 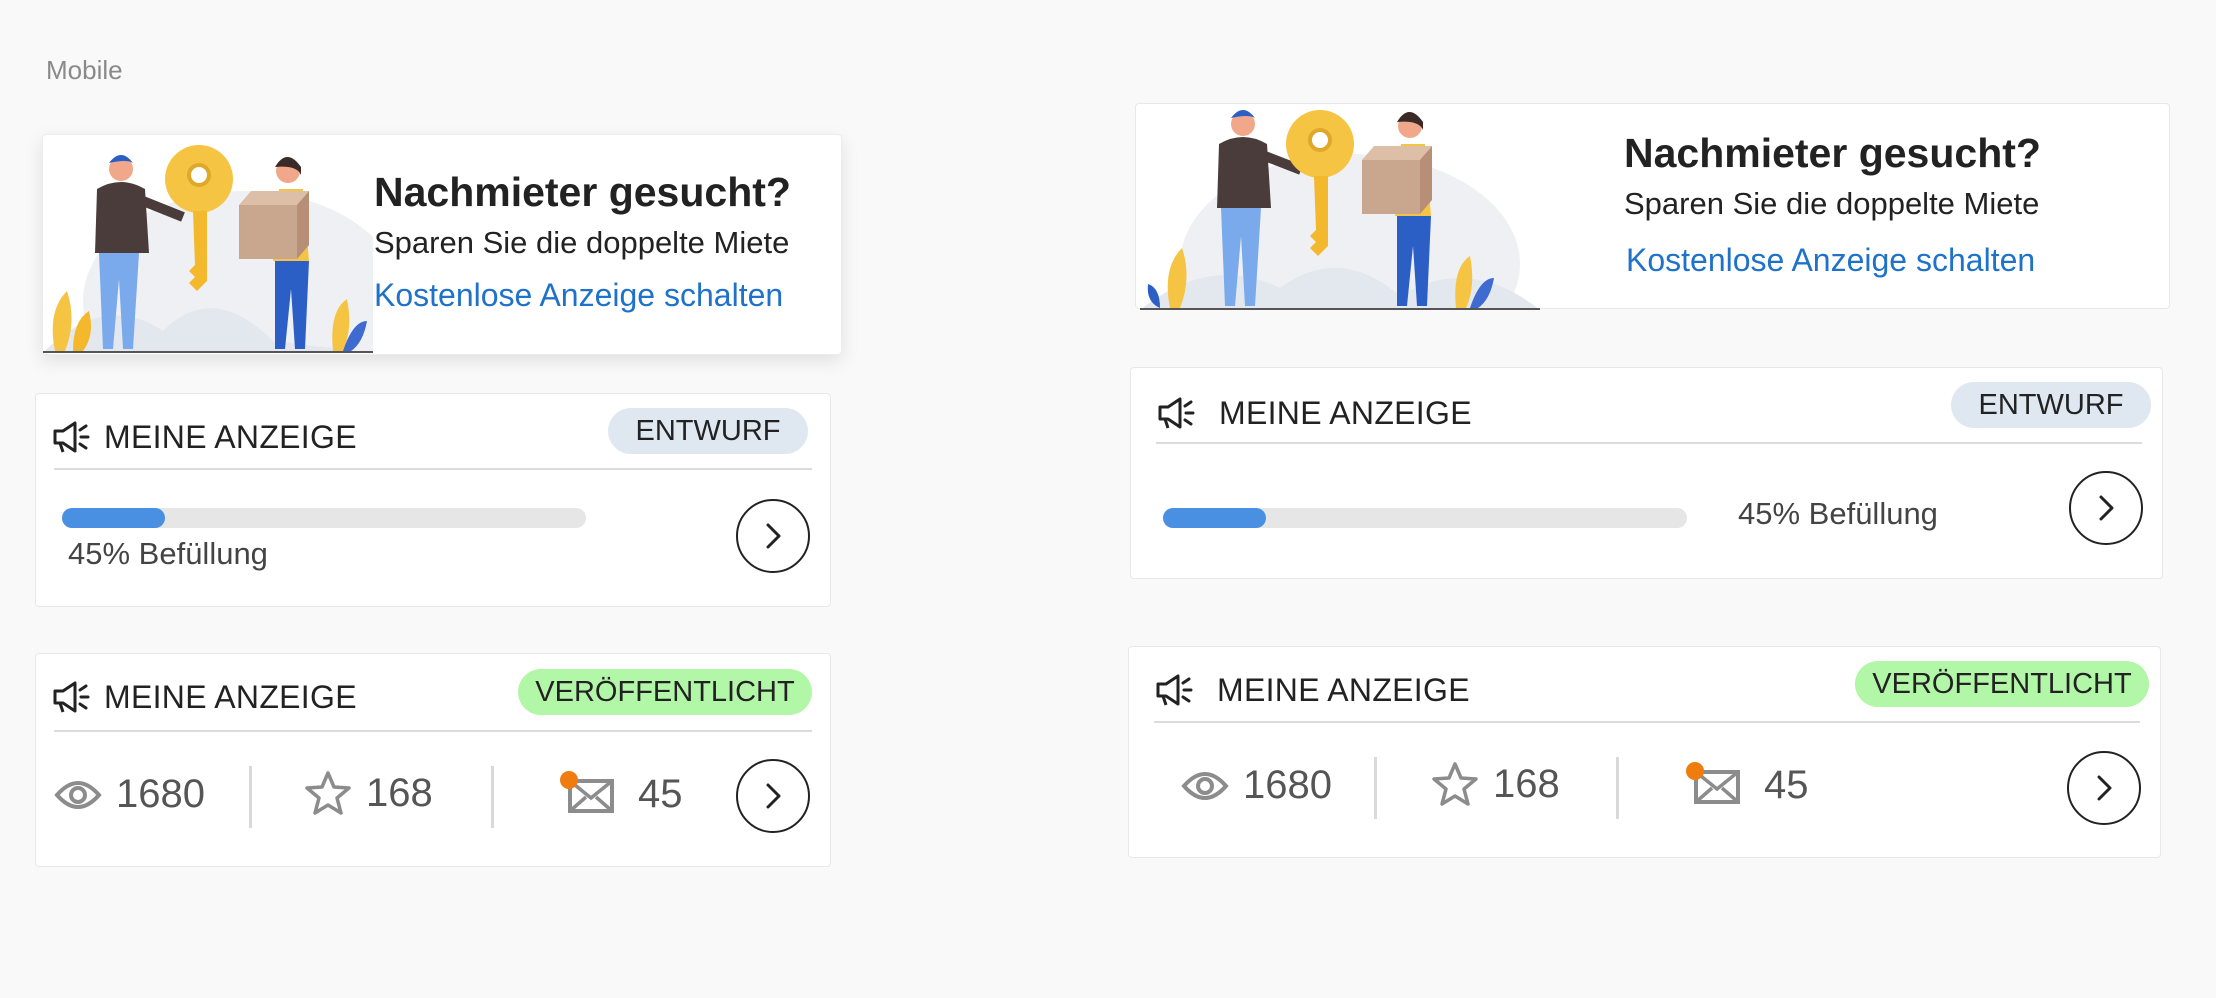 What do you see at coordinates (1646, 473) in the screenshot?
I see `draft-card-desktop: MEINE ANZEIGE ENTWURF 45% Befüllung` at bounding box center [1646, 473].